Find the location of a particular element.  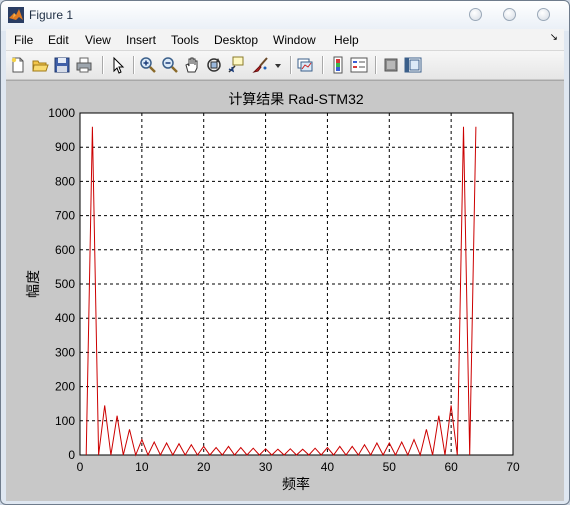

y-tick-label: 900 is located at coordinates (65, 147).